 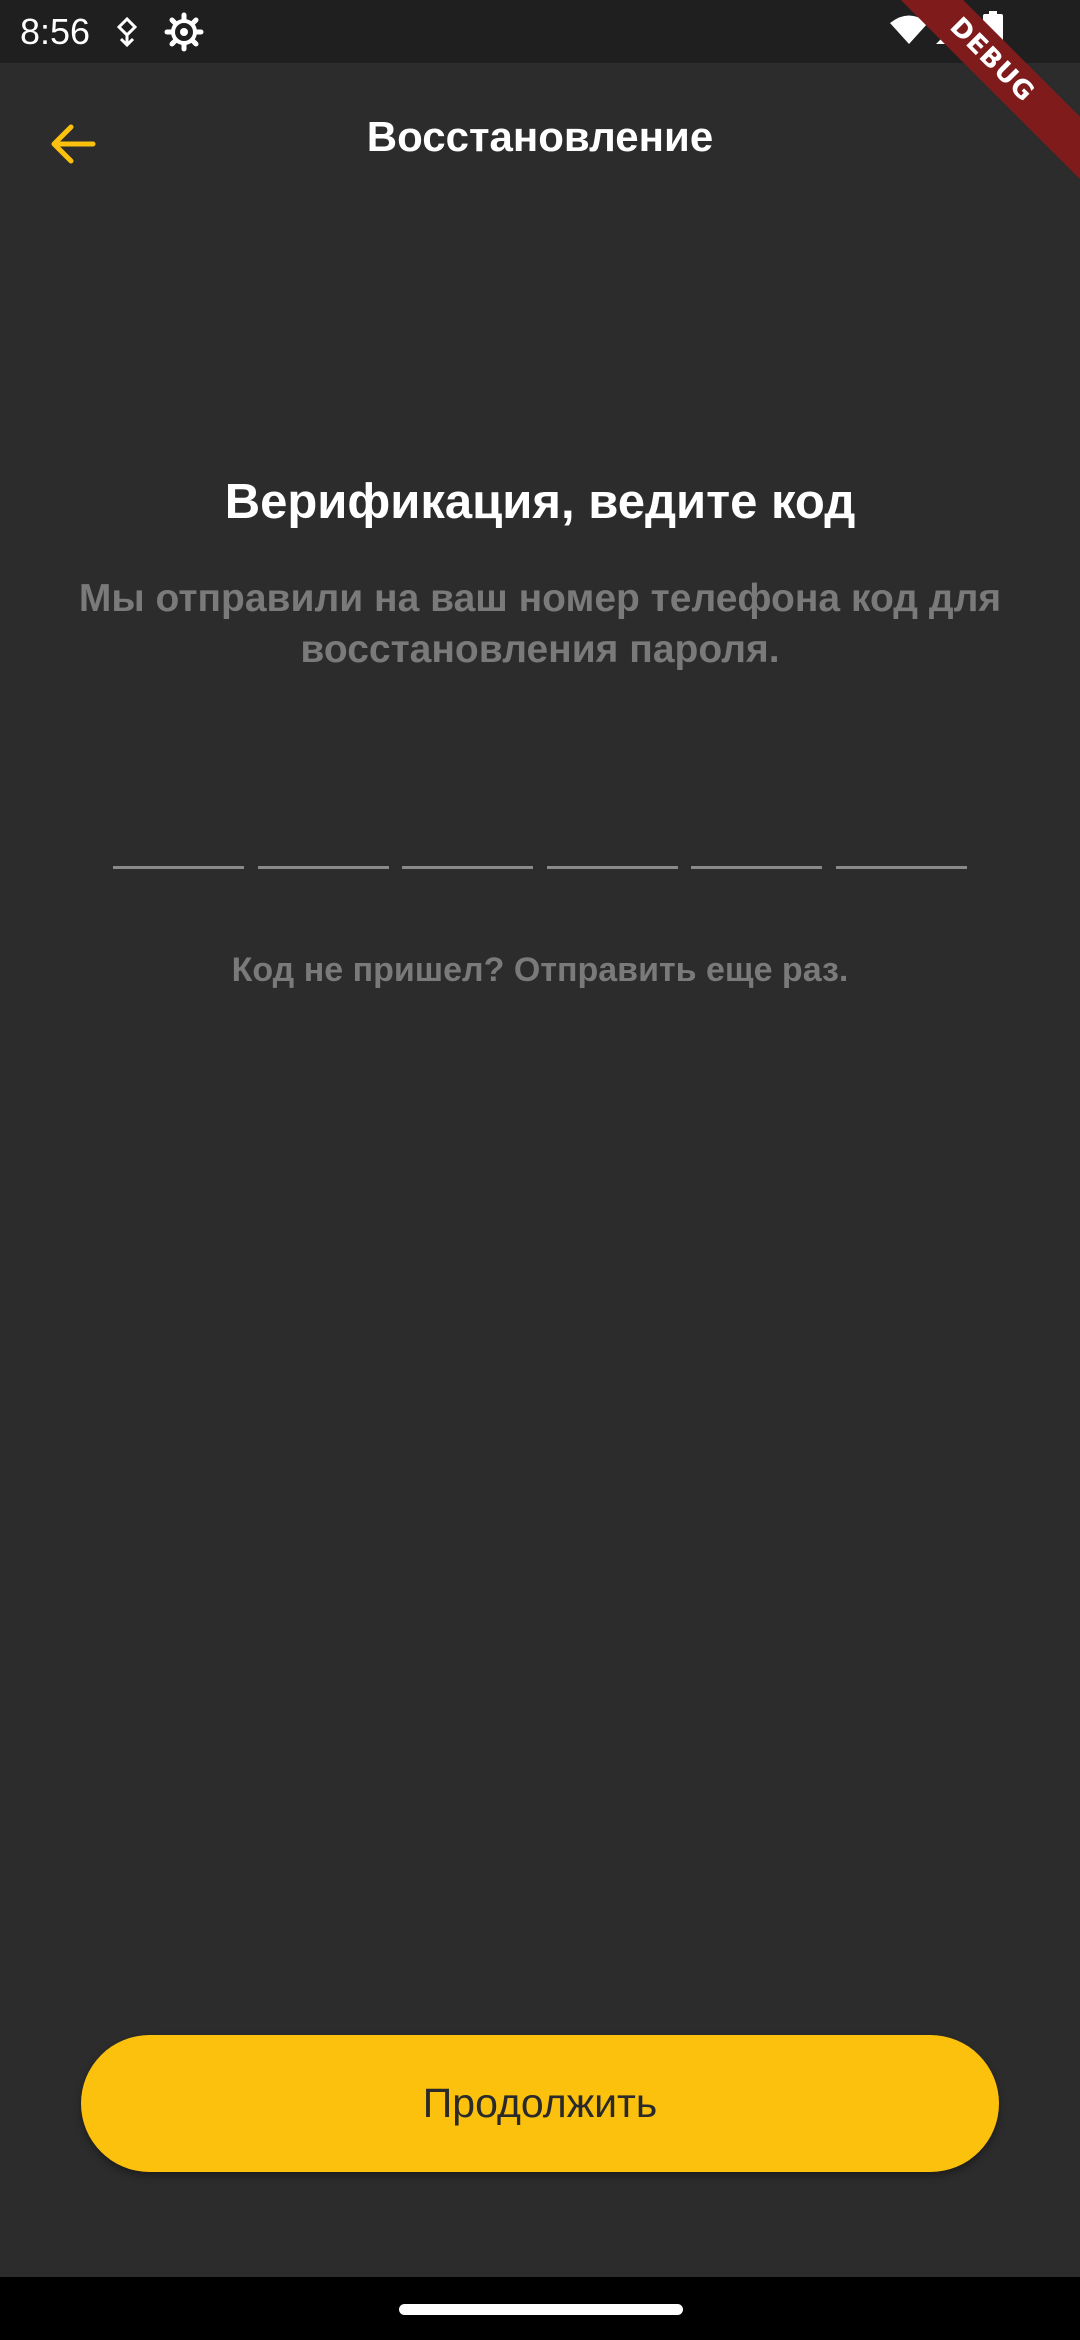 I want to click on navigation-bar, so click(x=540, y=2308).